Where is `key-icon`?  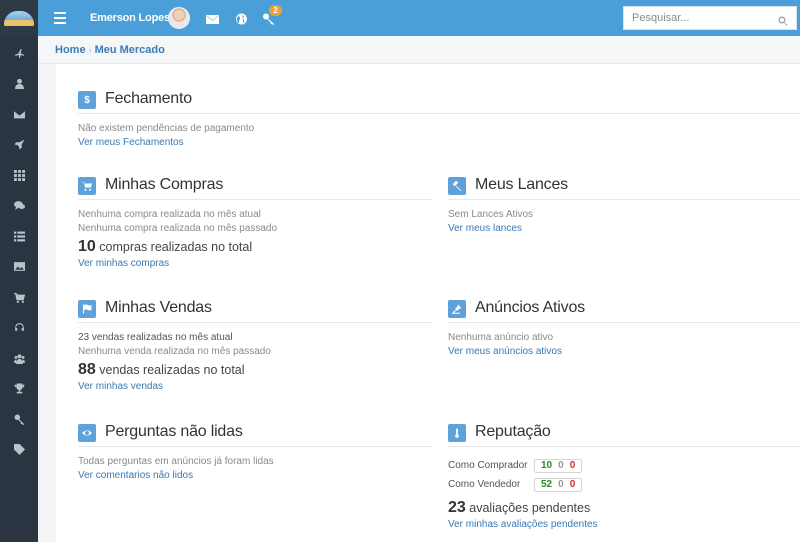 key-icon is located at coordinates (19, 419).